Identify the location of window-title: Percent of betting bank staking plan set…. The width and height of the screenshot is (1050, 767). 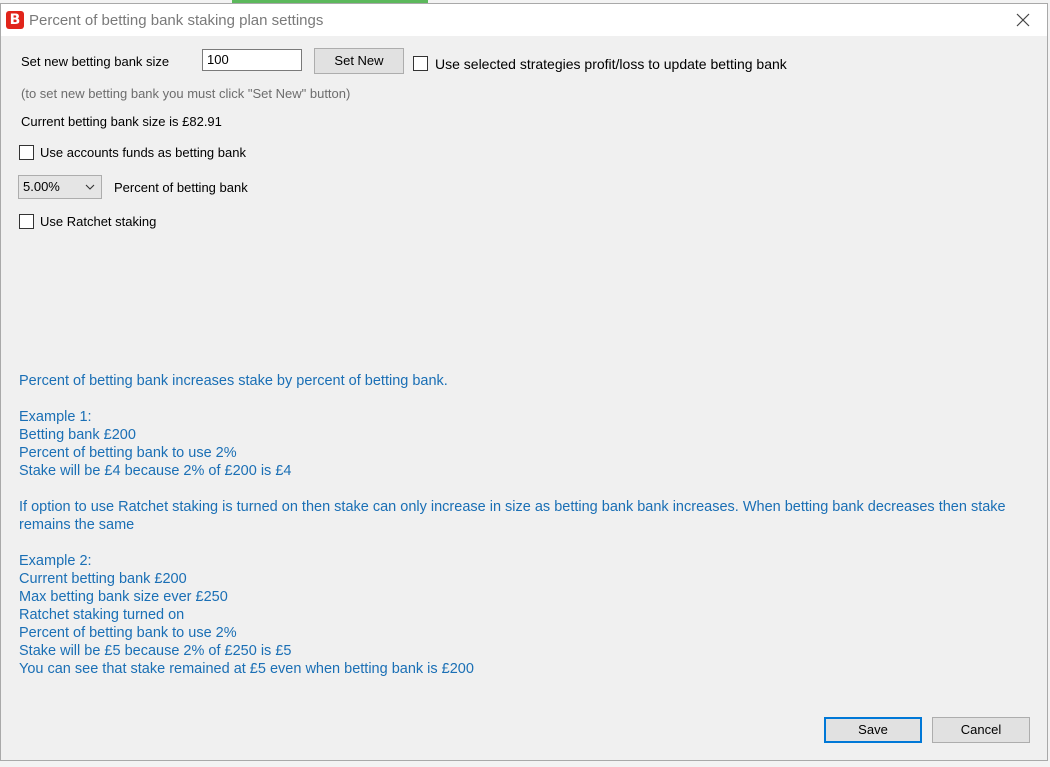
(176, 20).